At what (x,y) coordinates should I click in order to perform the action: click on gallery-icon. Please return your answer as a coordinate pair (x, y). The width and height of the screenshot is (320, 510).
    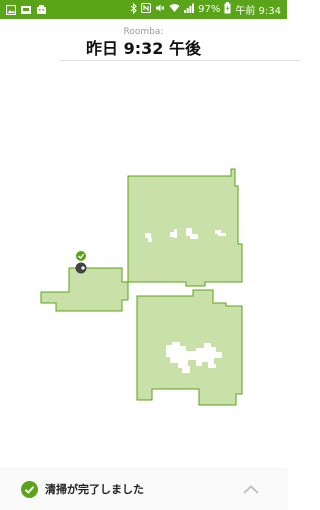
    Looking at the image, I should click on (11, 9).